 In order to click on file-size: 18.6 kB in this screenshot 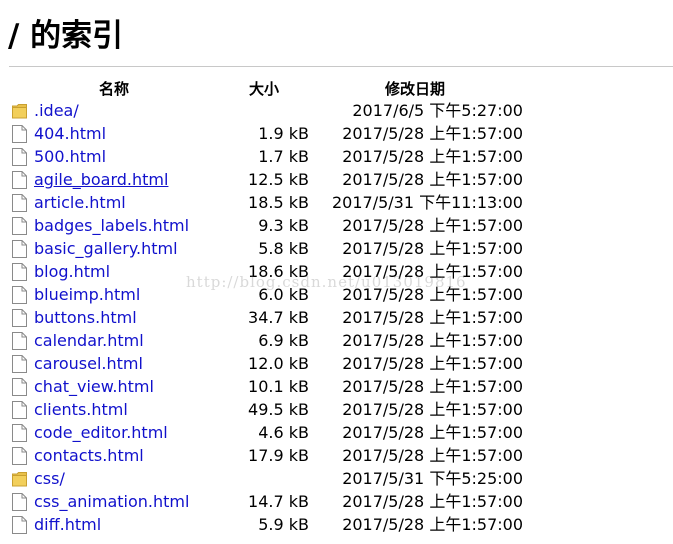, I will do `click(278, 271)`.